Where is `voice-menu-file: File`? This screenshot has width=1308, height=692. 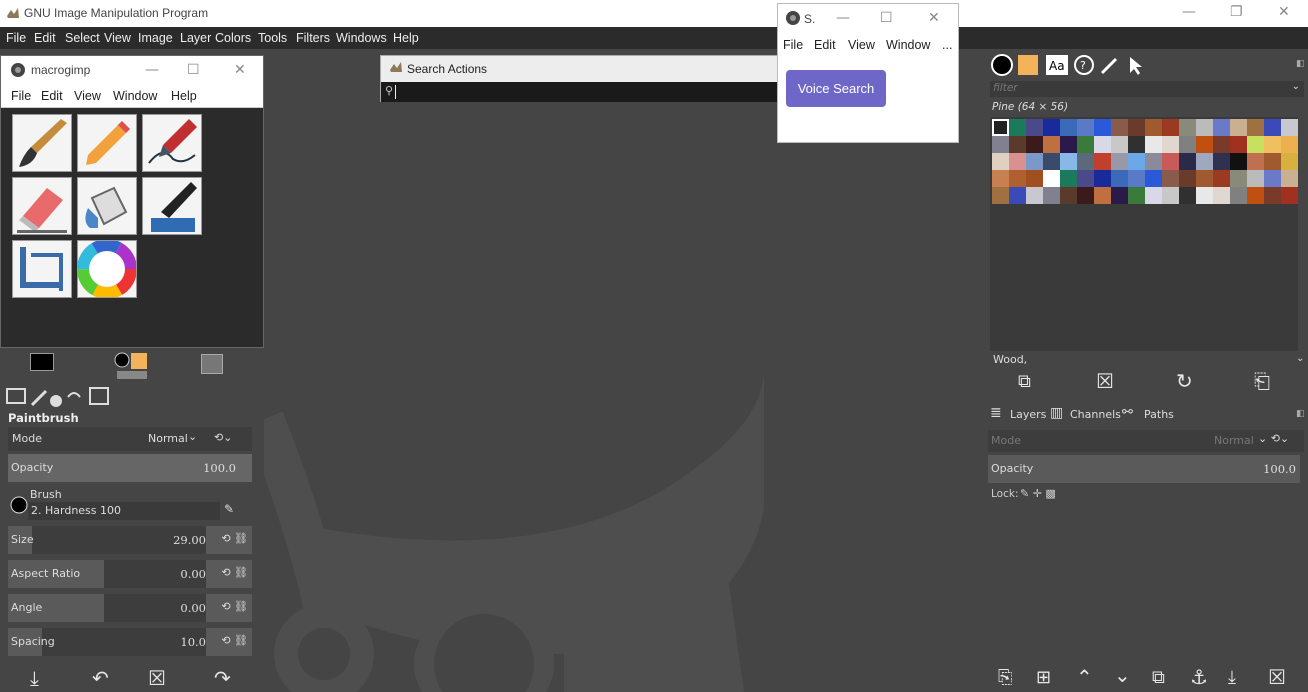
voice-menu-file: File is located at coordinates (793, 45).